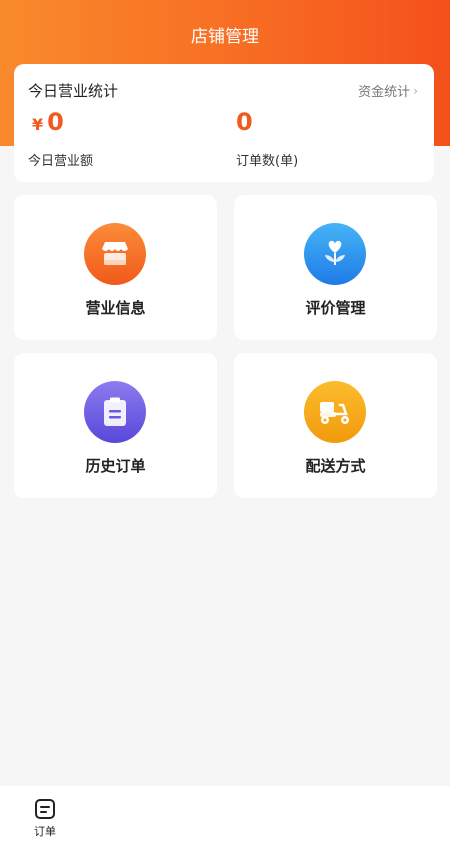  What do you see at coordinates (45, 831) in the screenshot?
I see `tab-orders-label: 订单` at bounding box center [45, 831].